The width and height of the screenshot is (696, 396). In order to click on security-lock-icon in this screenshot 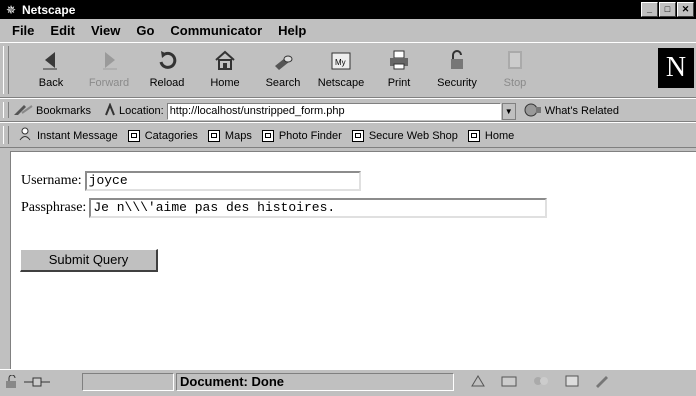, I will do `click(12, 383)`.